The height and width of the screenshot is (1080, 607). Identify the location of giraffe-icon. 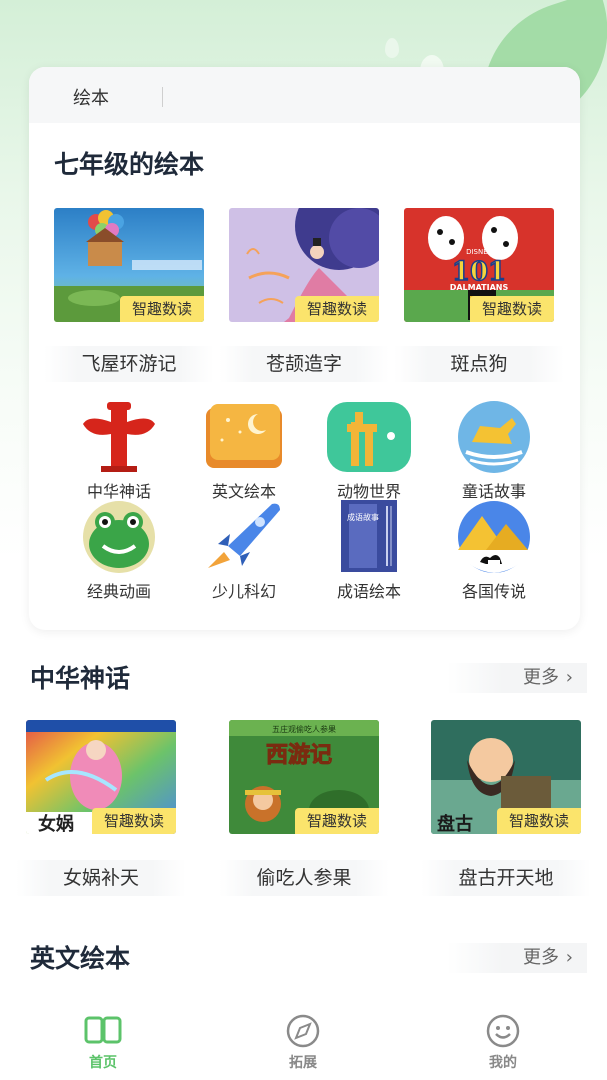
(369, 437).